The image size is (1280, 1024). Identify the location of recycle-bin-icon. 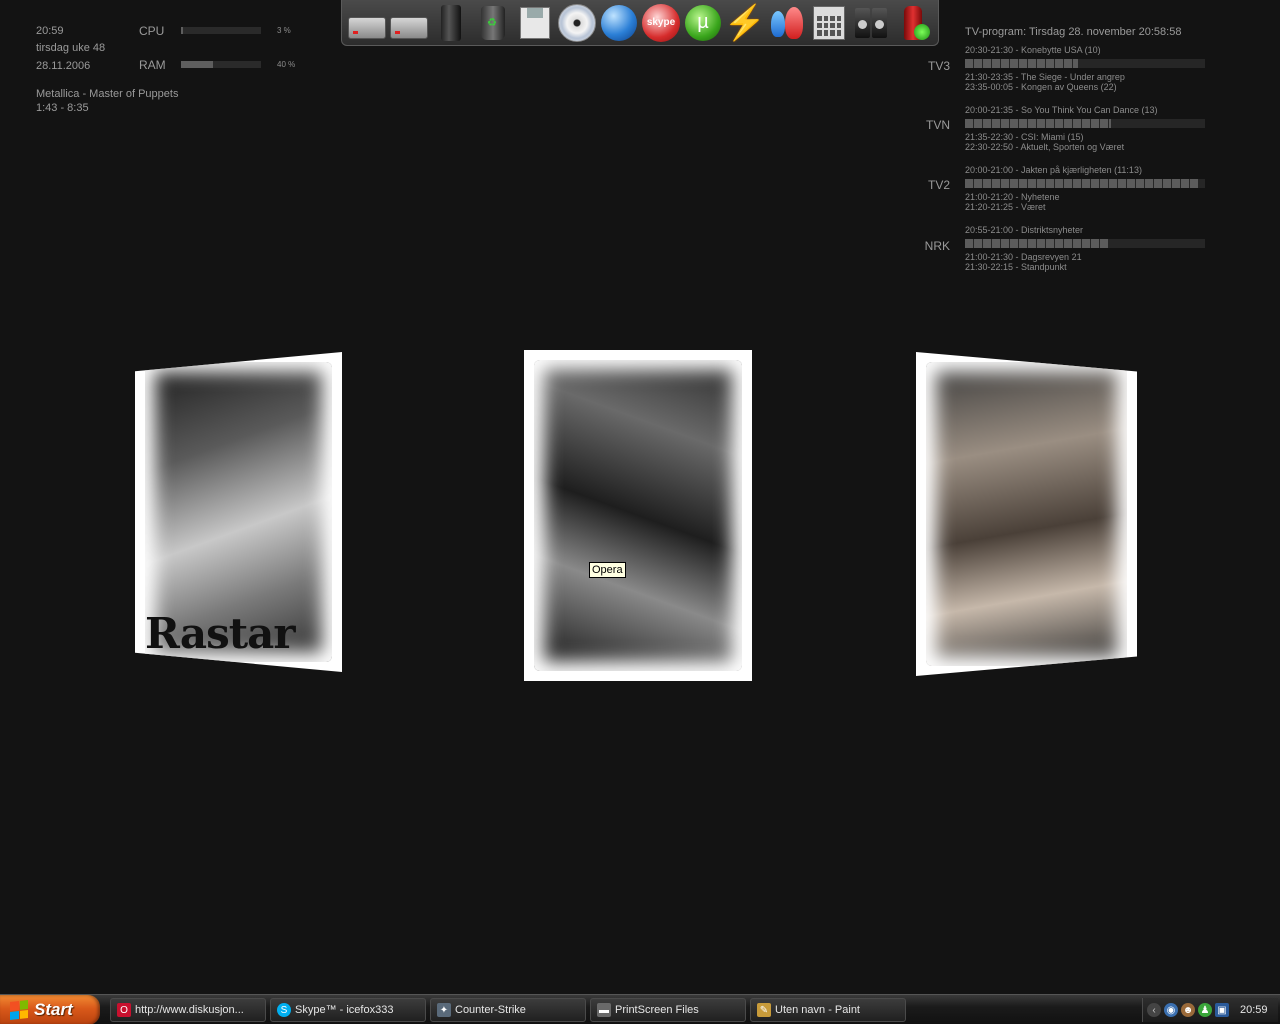
(493, 23).